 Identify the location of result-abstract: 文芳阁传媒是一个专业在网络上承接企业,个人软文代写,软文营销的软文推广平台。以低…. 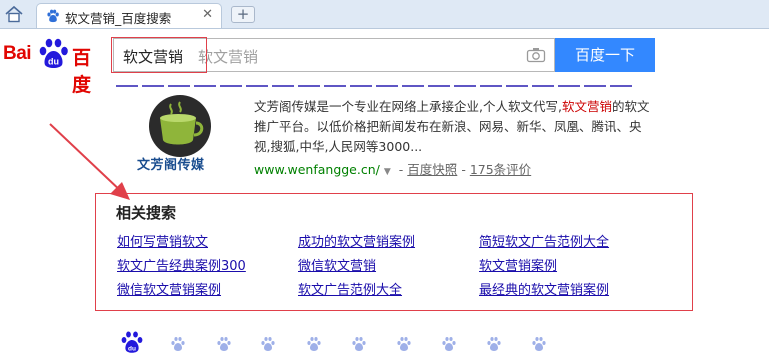
(454, 127).